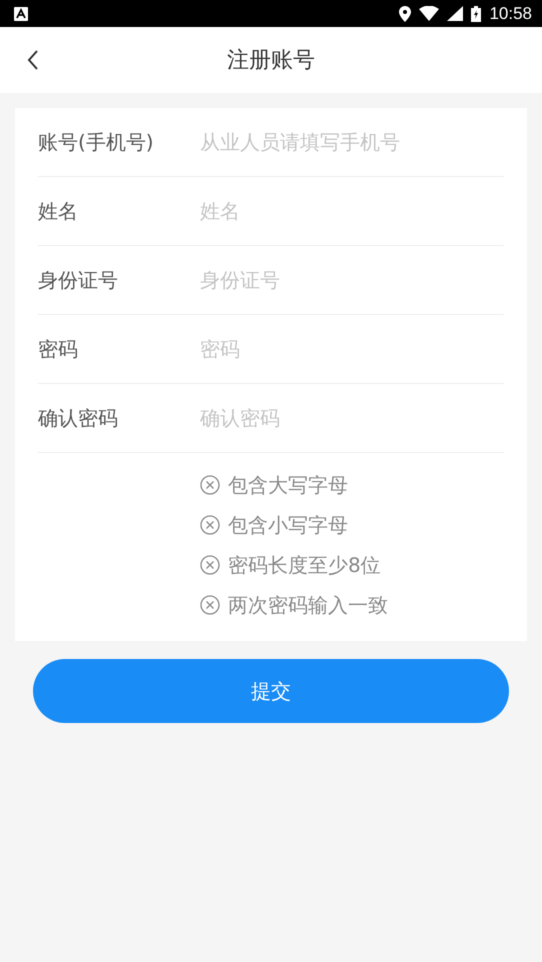  What do you see at coordinates (429, 13) in the screenshot?
I see `wifi-icon` at bounding box center [429, 13].